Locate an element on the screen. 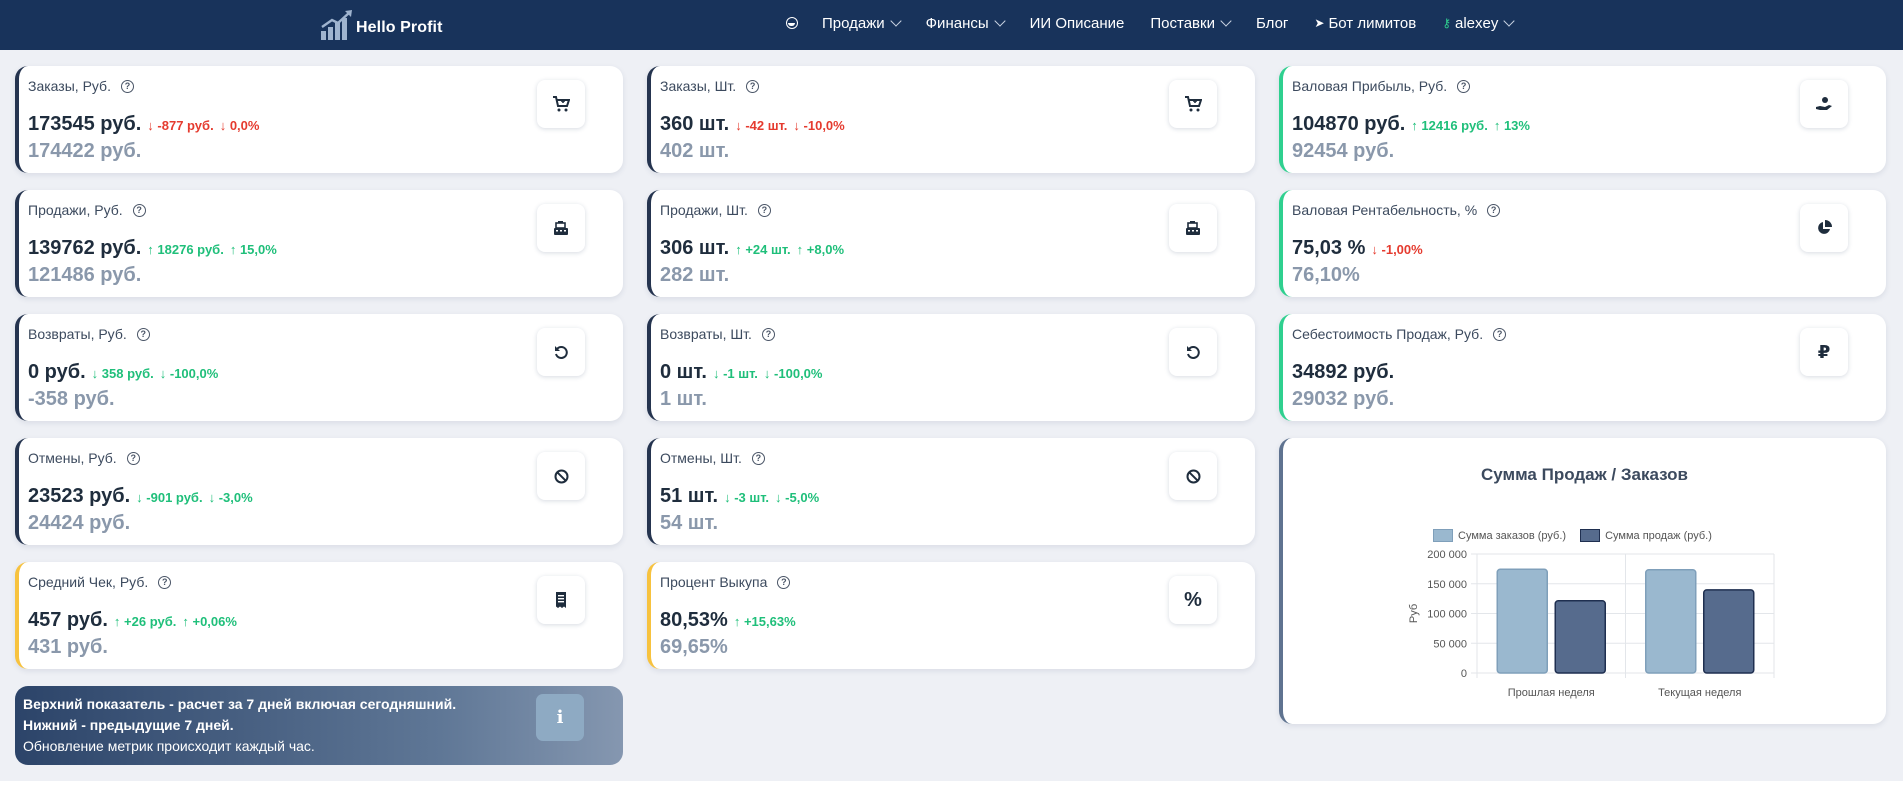 The height and width of the screenshot is (801, 1903). delta-abs: ↑ +15,63% is located at coordinates (764, 621).